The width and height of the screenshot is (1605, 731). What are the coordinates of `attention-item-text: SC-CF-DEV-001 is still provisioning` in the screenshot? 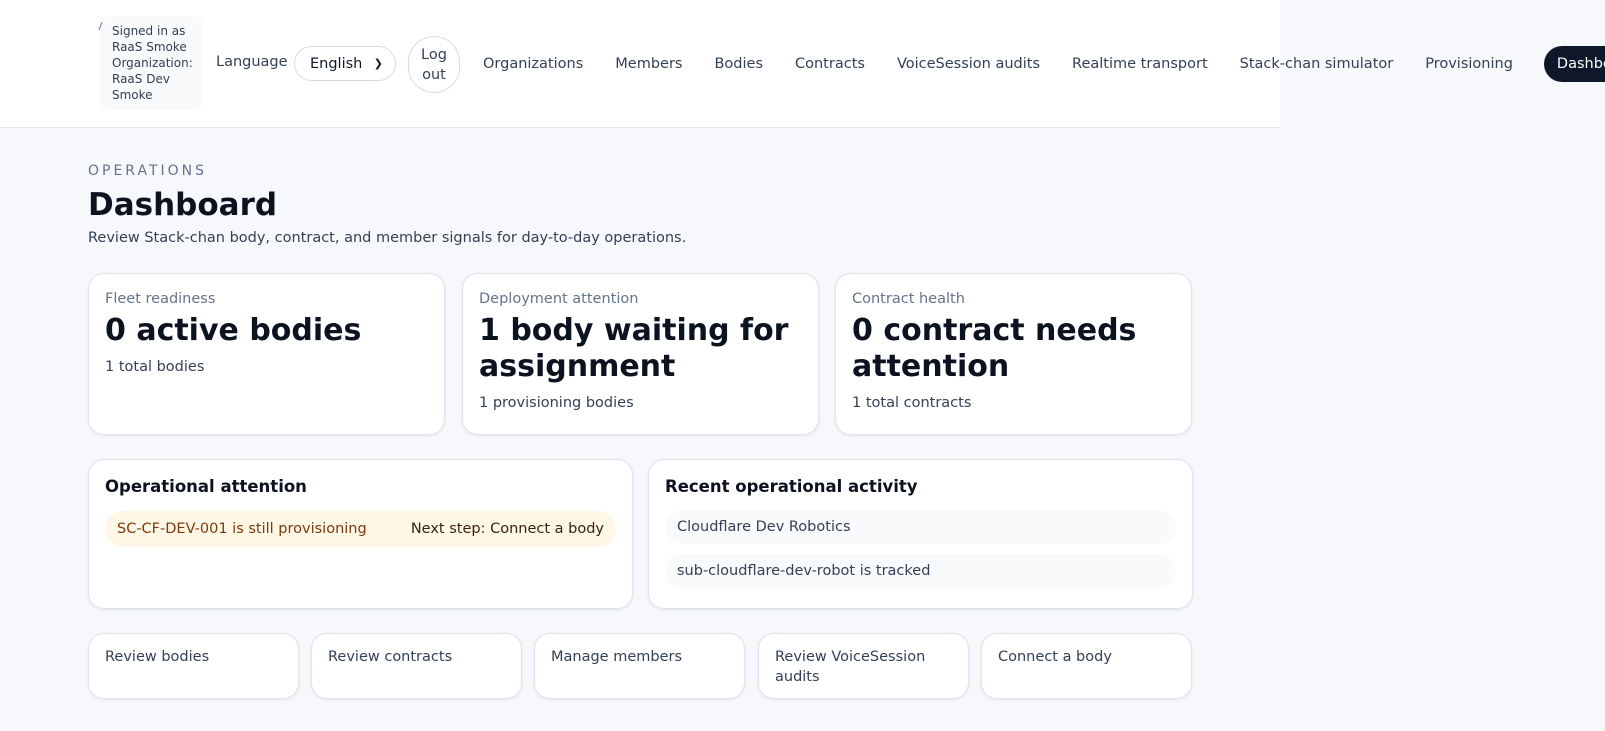 It's located at (242, 529).